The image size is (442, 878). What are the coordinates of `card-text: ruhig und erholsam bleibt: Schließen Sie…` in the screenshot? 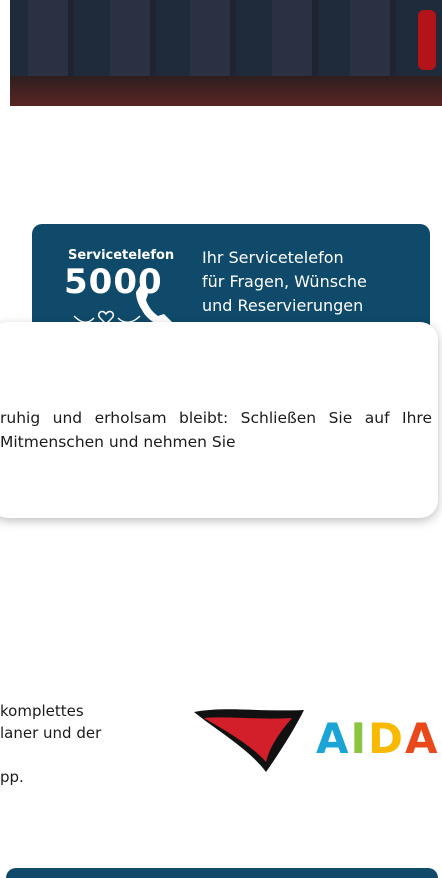 It's located at (216, 430).